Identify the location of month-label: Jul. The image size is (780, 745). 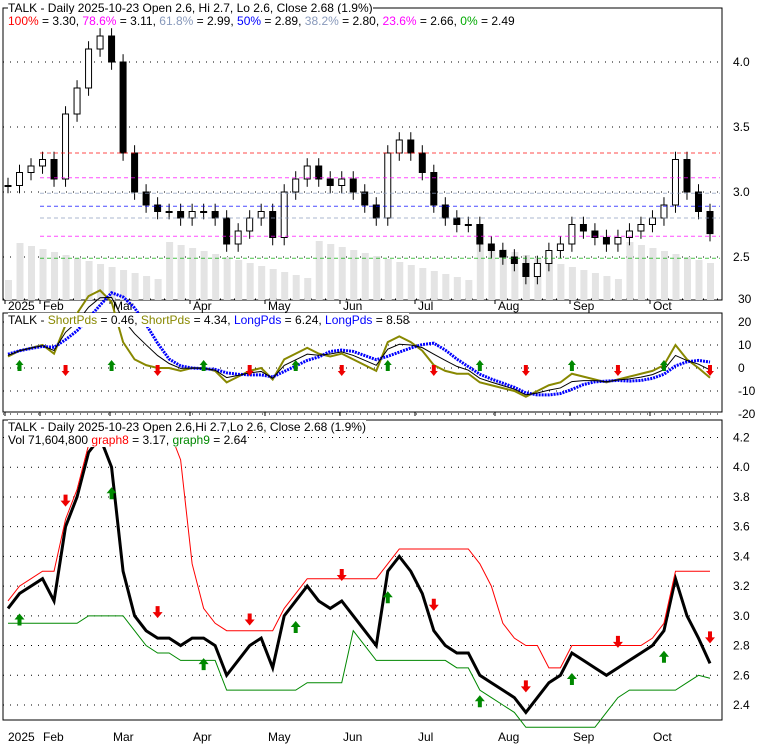
(425, 306).